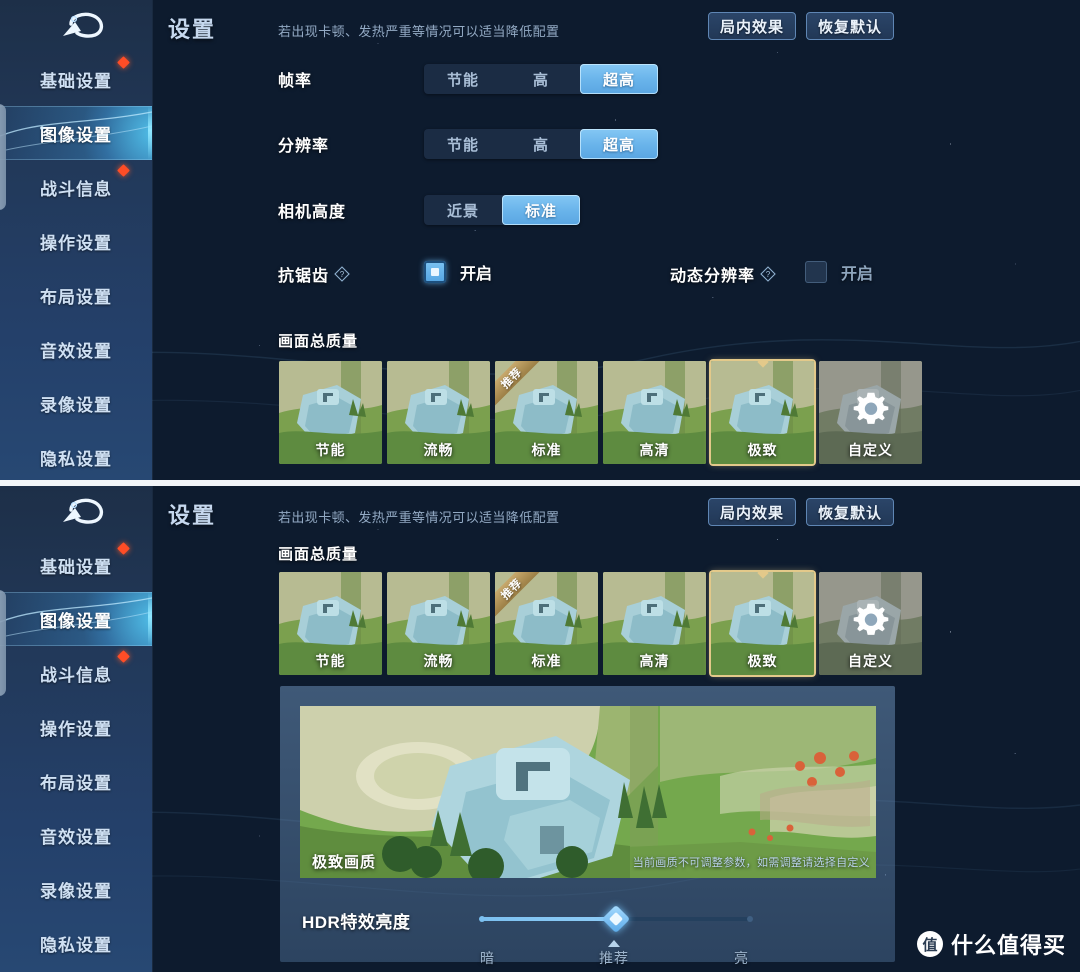 The image size is (1080, 972). I want to click on current-tick-arrow-icon, so click(614, 943).